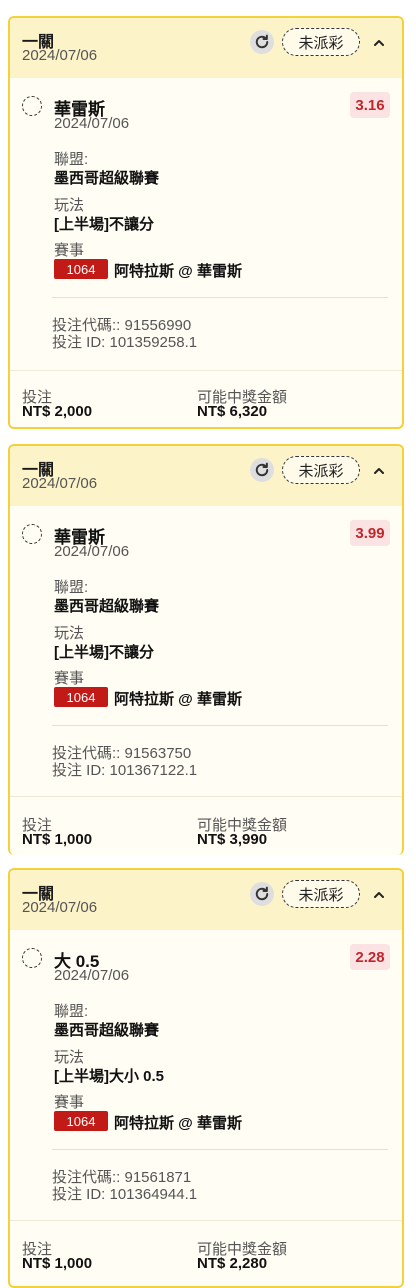 The width and height of the screenshot is (416, 1288). I want to click on bet-type-value: [上半場]大小 0.5, so click(109, 1076).